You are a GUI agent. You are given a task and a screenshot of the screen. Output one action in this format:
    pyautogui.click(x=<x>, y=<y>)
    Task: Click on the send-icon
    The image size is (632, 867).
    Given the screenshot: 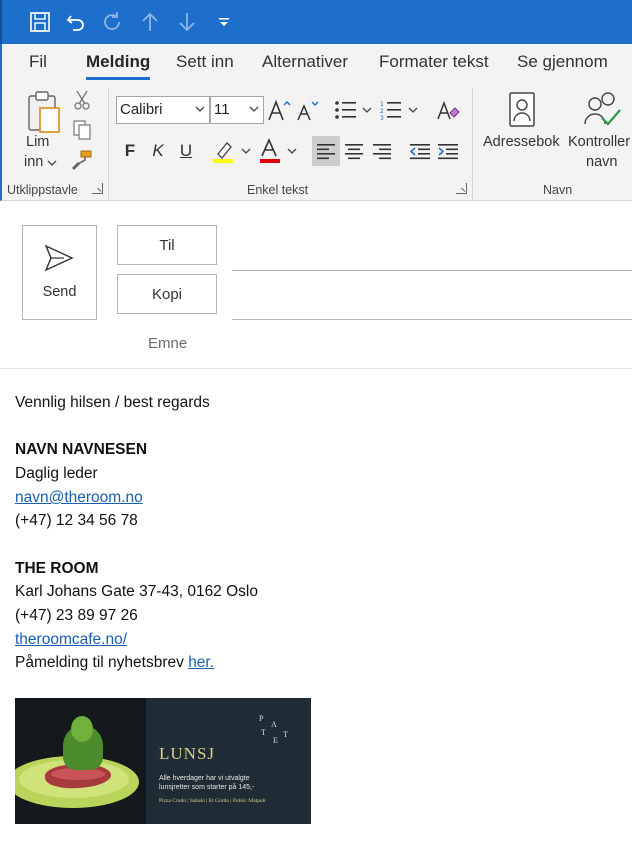 What is the action you would take?
    pyautogui.click(x=59, y=258)
    